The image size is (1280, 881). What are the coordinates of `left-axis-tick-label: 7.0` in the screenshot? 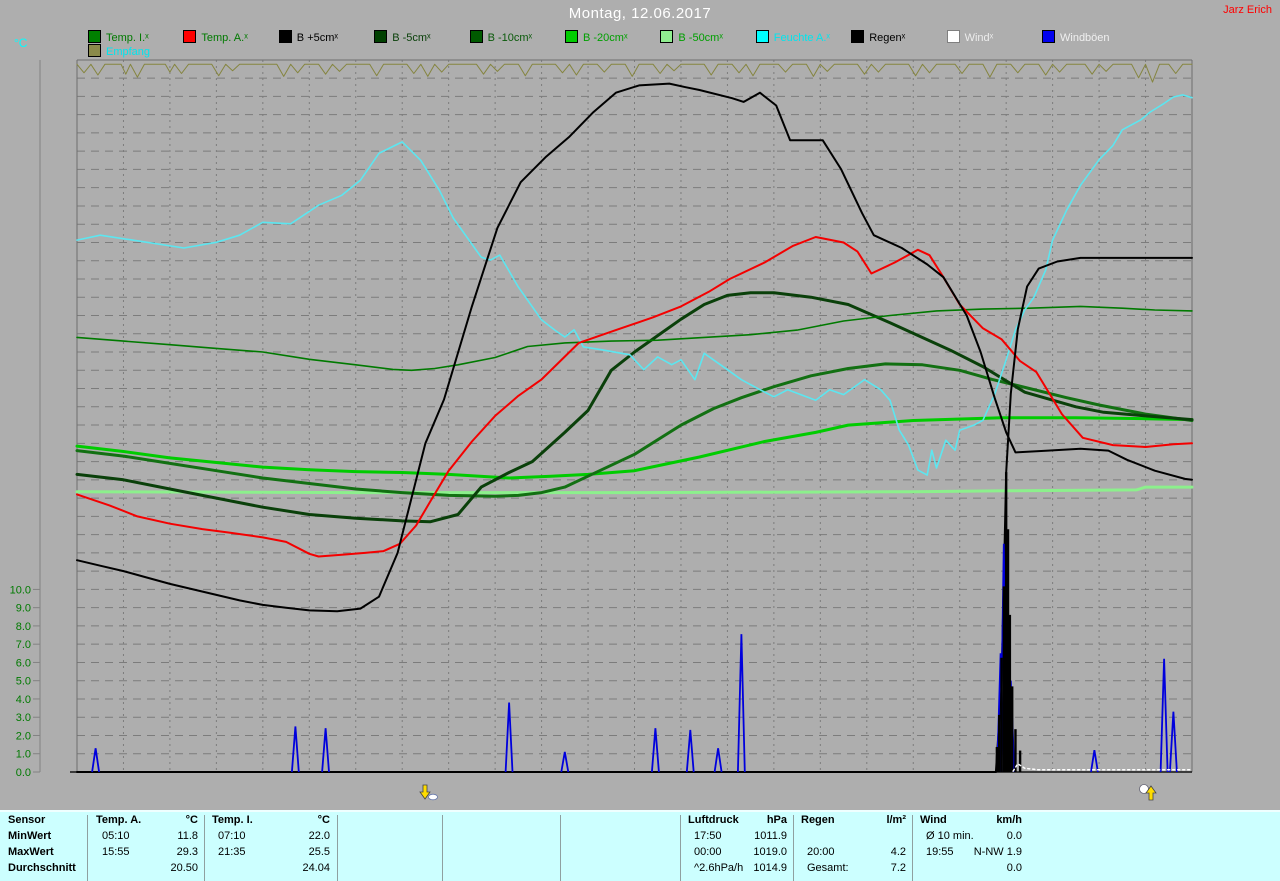 It's located at (23, 645).